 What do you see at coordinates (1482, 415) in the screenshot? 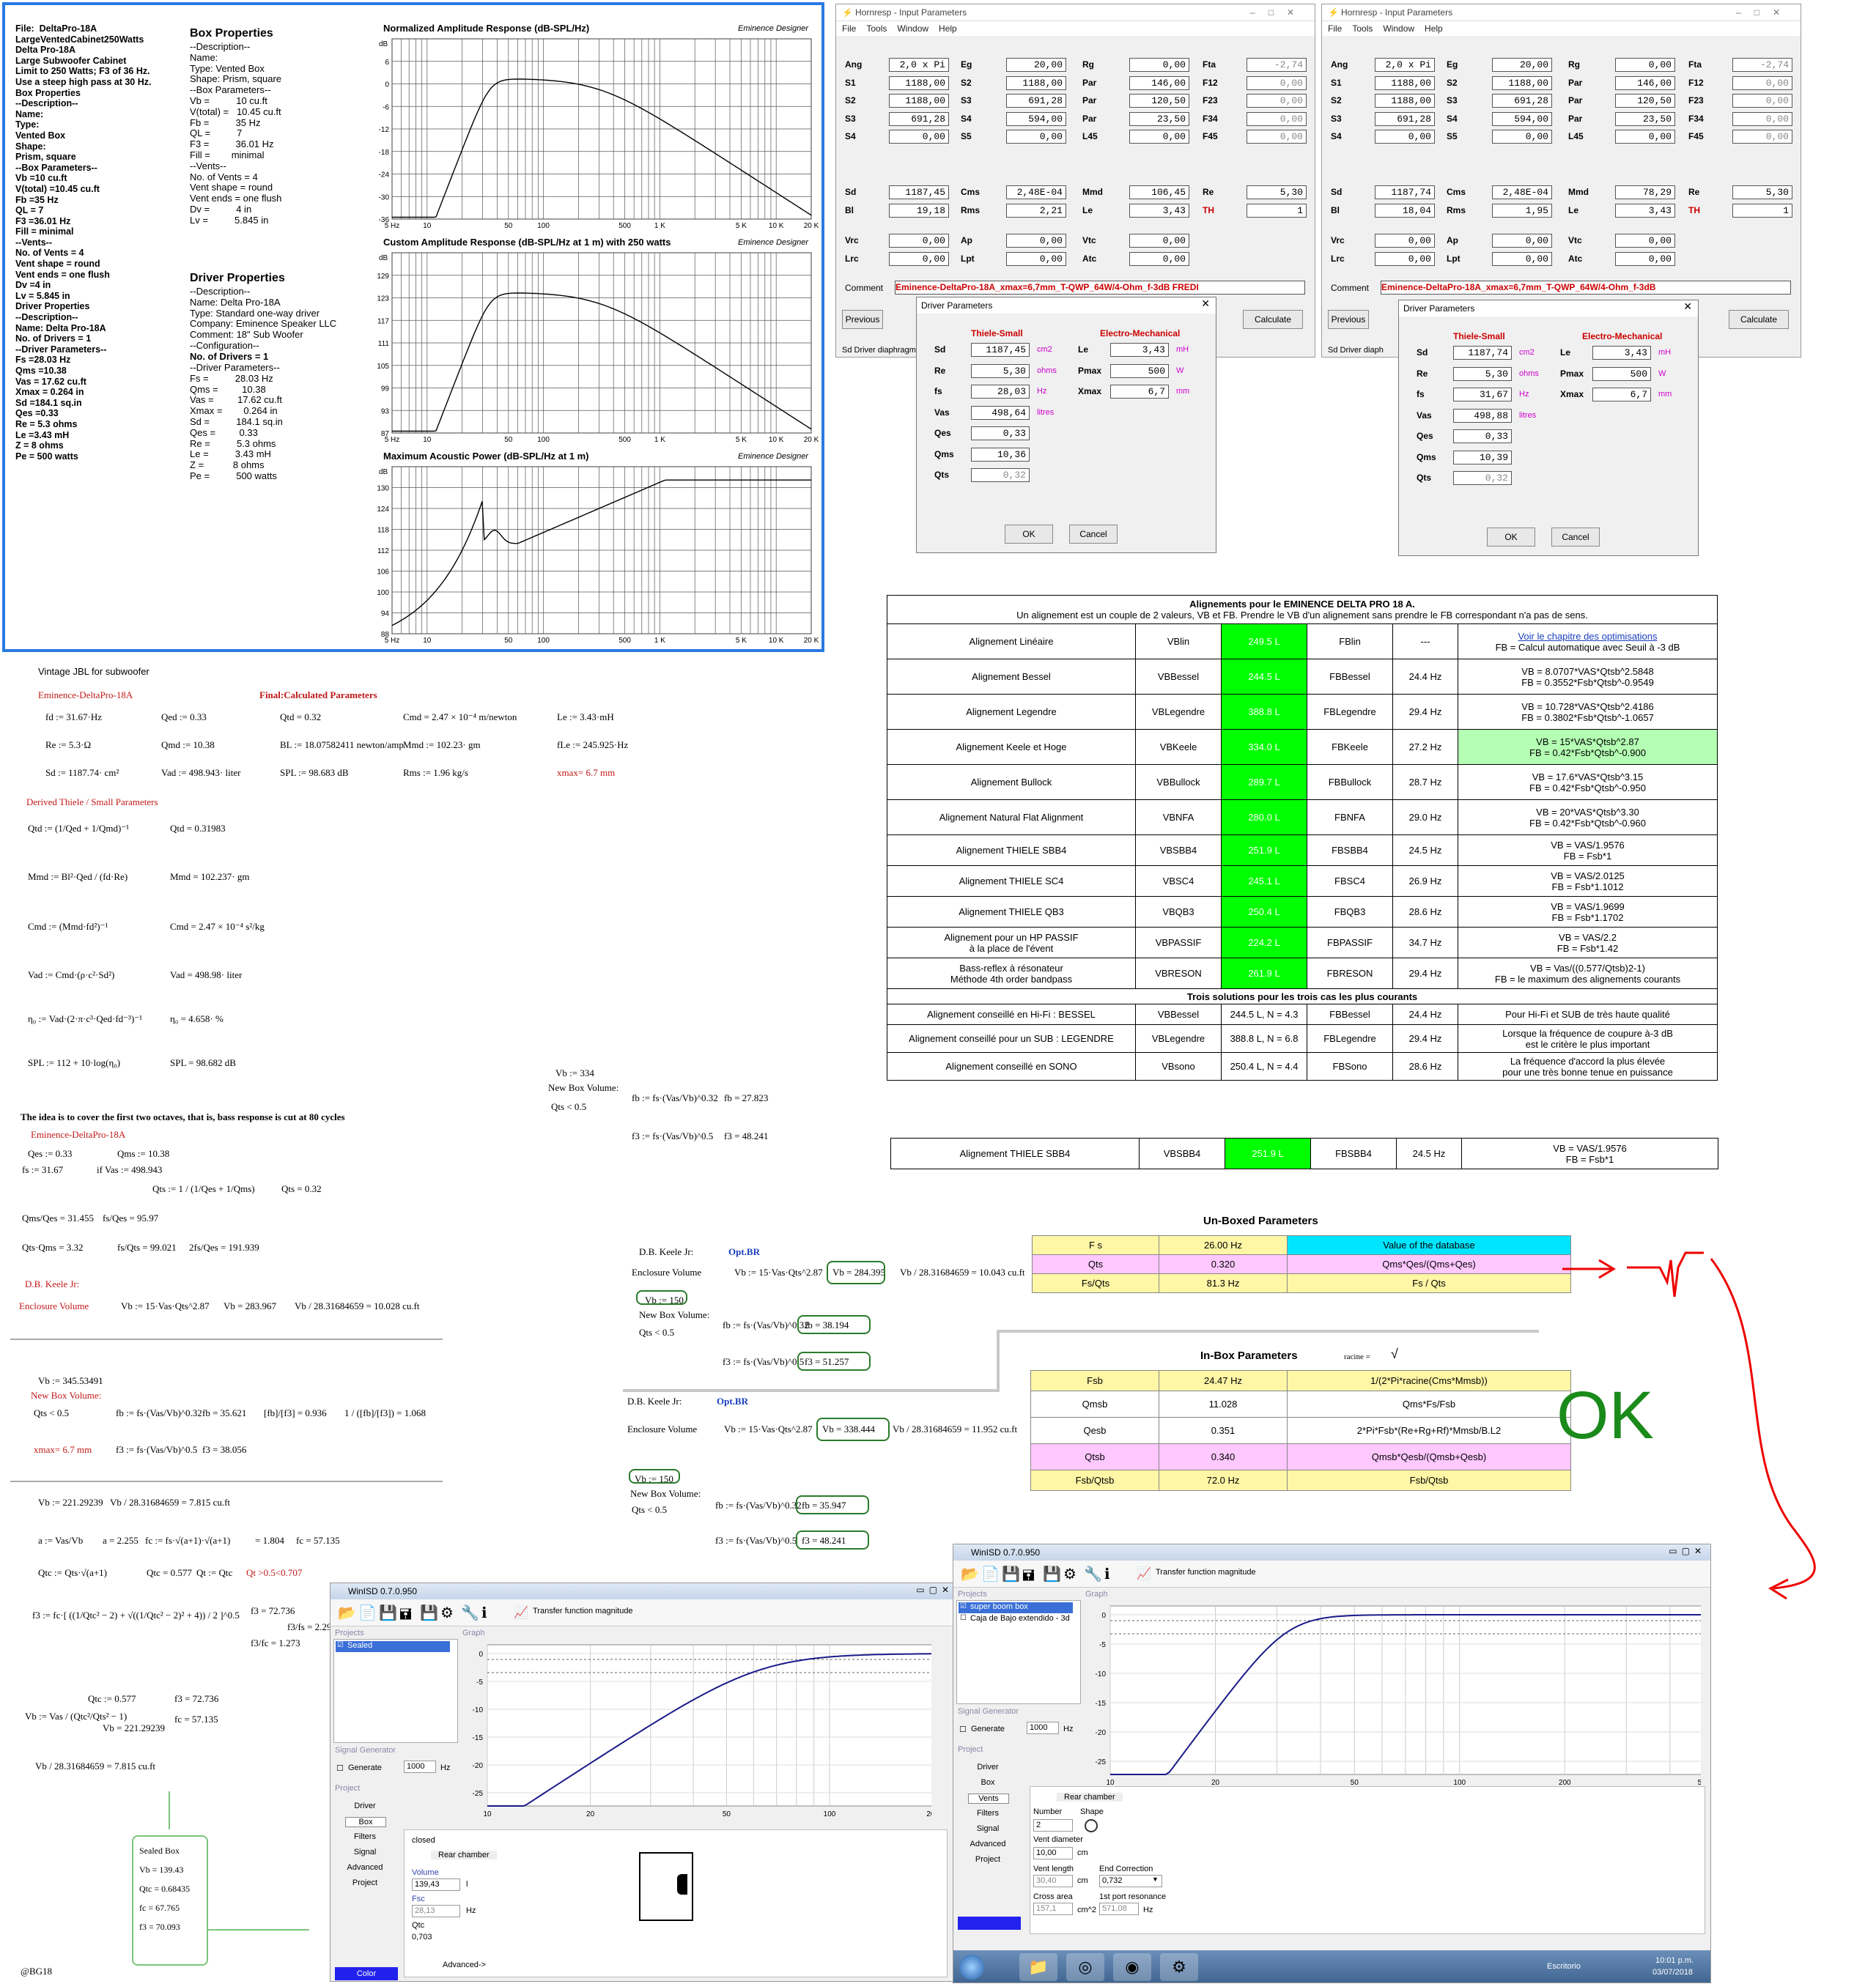
I see `dlg-param-field: 498,88` at bounding box center [1482, 415].